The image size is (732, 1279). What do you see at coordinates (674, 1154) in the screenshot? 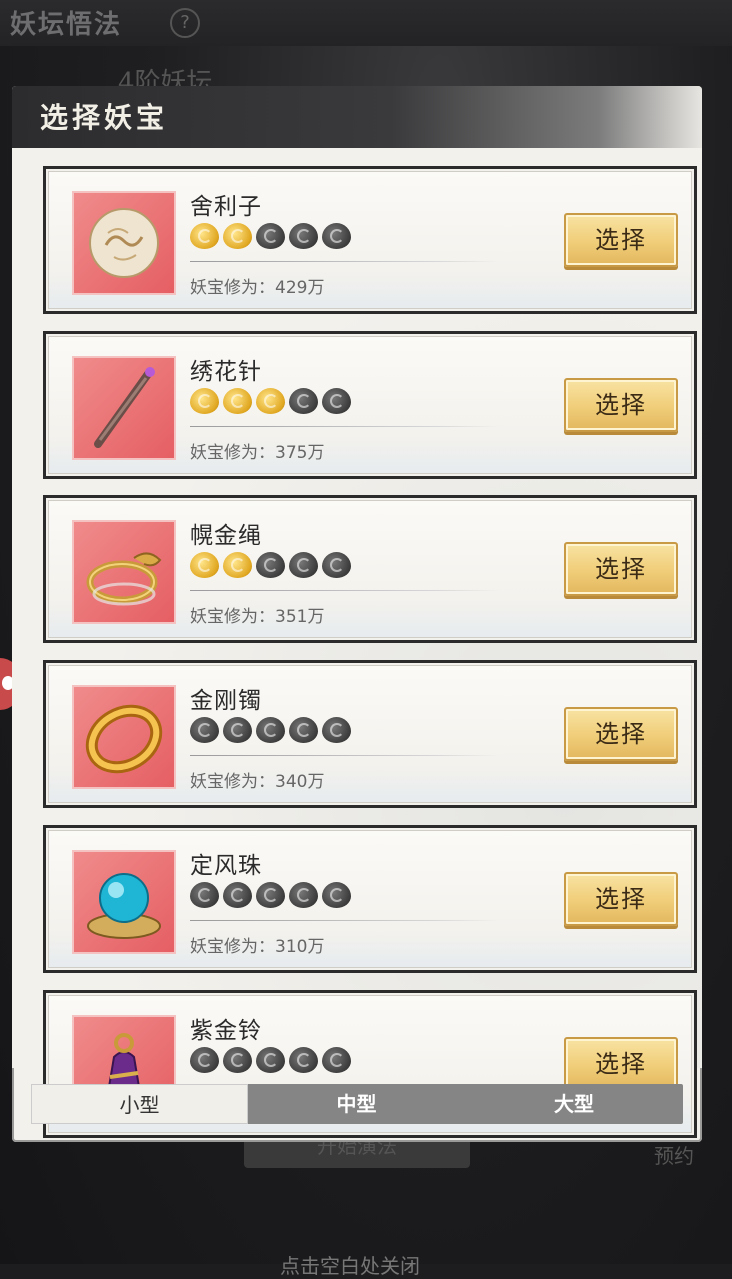
I see `reserve-link: 预约` at bounding box center [674, 1154].